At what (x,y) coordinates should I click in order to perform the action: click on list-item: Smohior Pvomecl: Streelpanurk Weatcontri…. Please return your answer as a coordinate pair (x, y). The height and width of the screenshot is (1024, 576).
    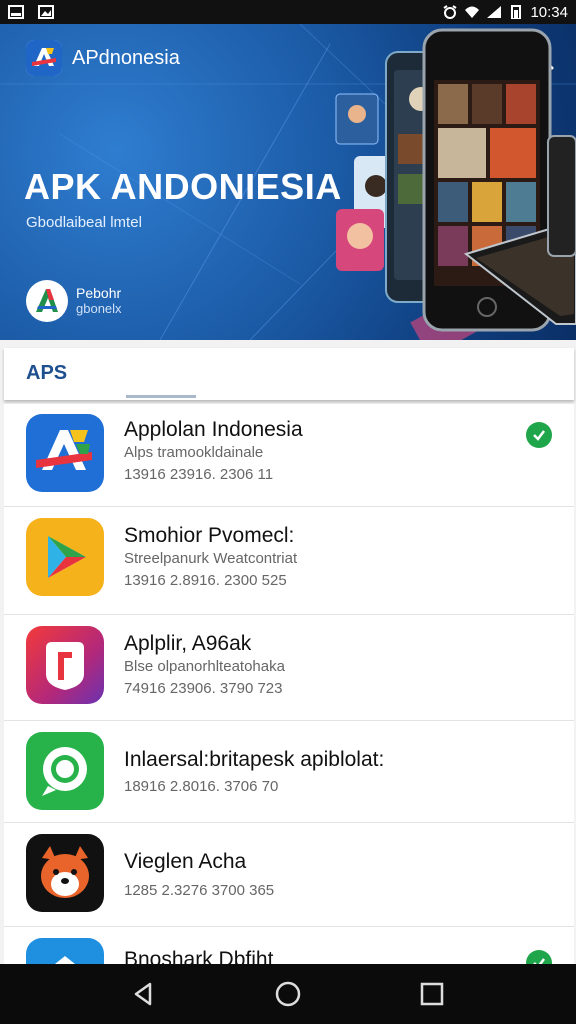
    Looking at the image, I should click on (289, 560).